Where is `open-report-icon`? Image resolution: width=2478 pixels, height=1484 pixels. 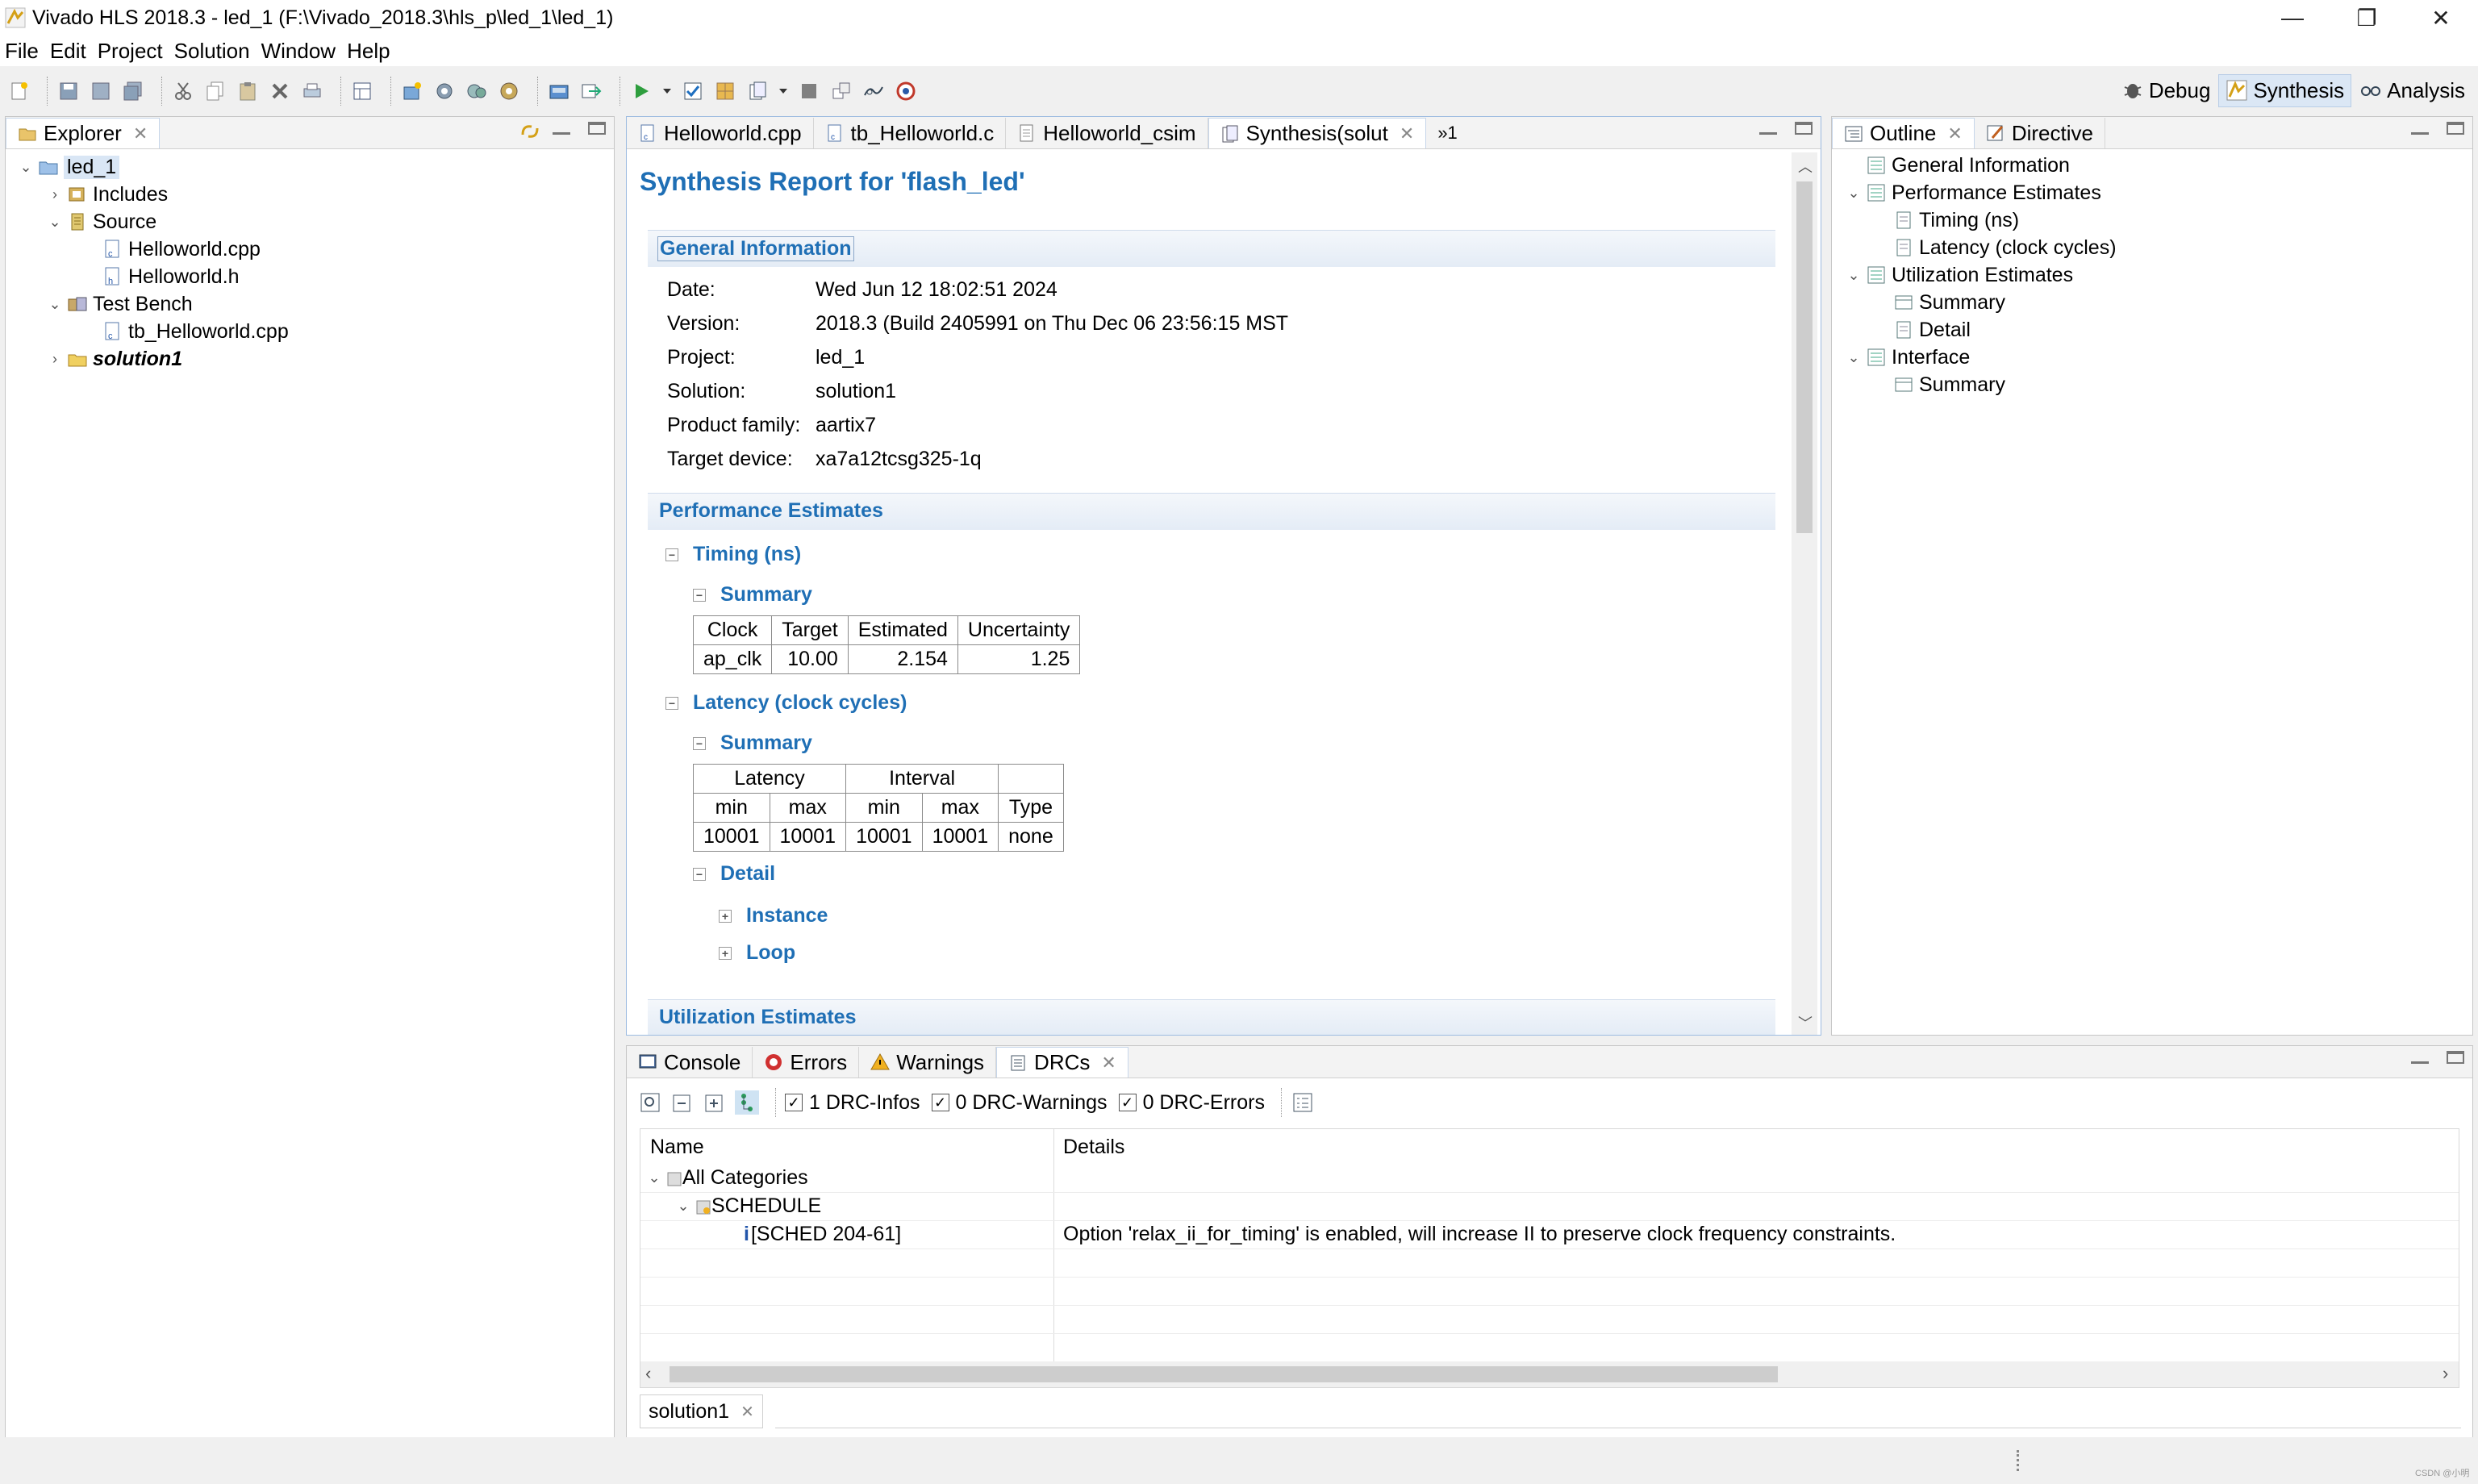
open-report-icon is located at coordinates (758, 91).